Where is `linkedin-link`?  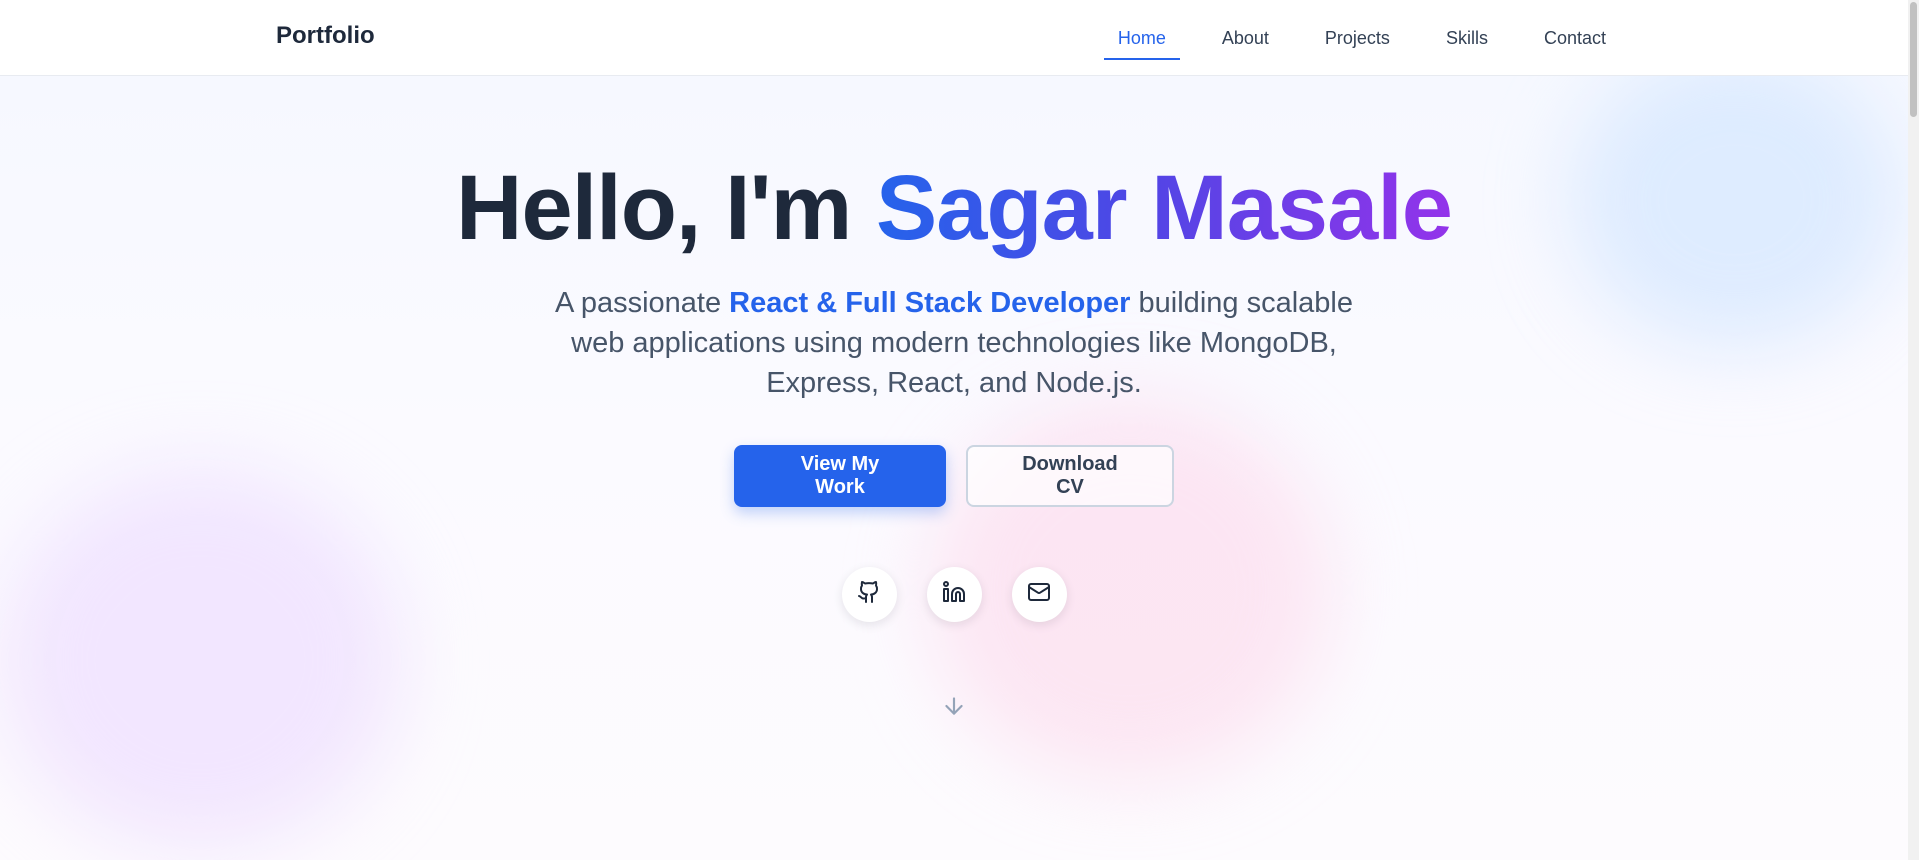 linkedin-link is located at coordinates (954, 594).